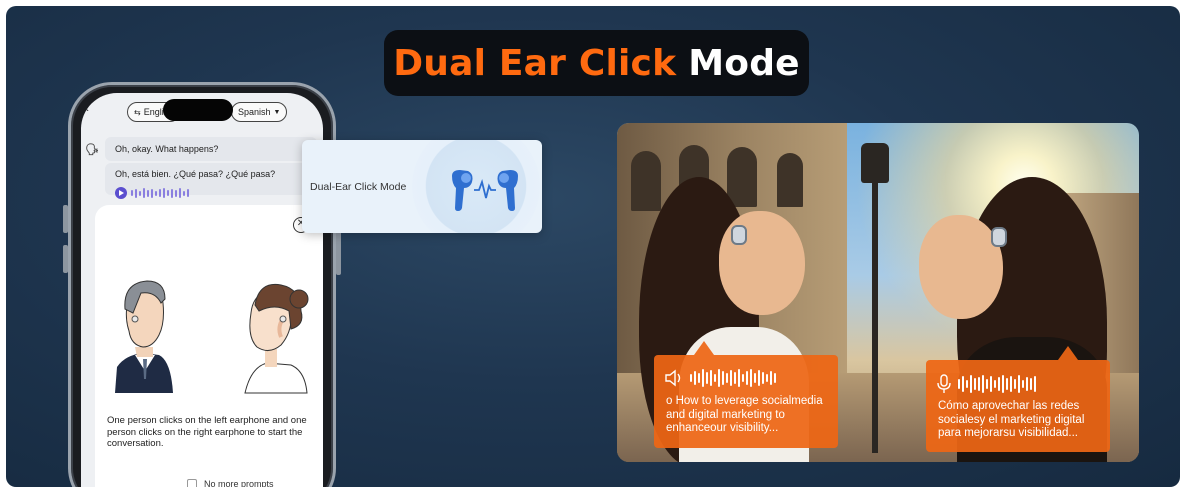  I want to click on page-title: Dual Ear Click Mode, so click(596, 63).